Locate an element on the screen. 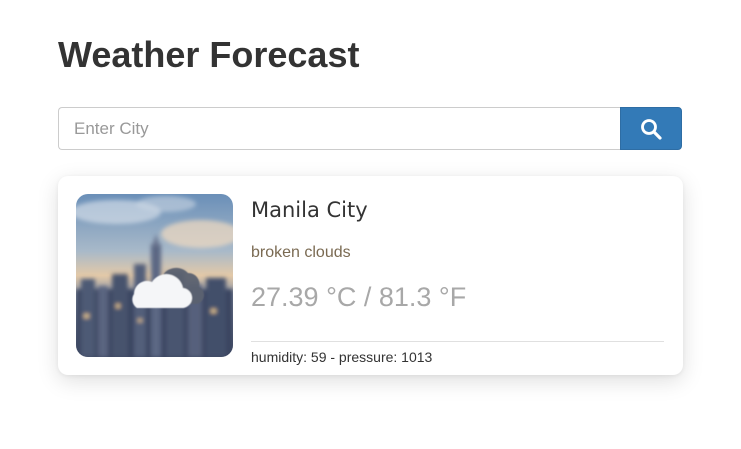  page-title: Weather Forecast is located at coordinates (209, 54).